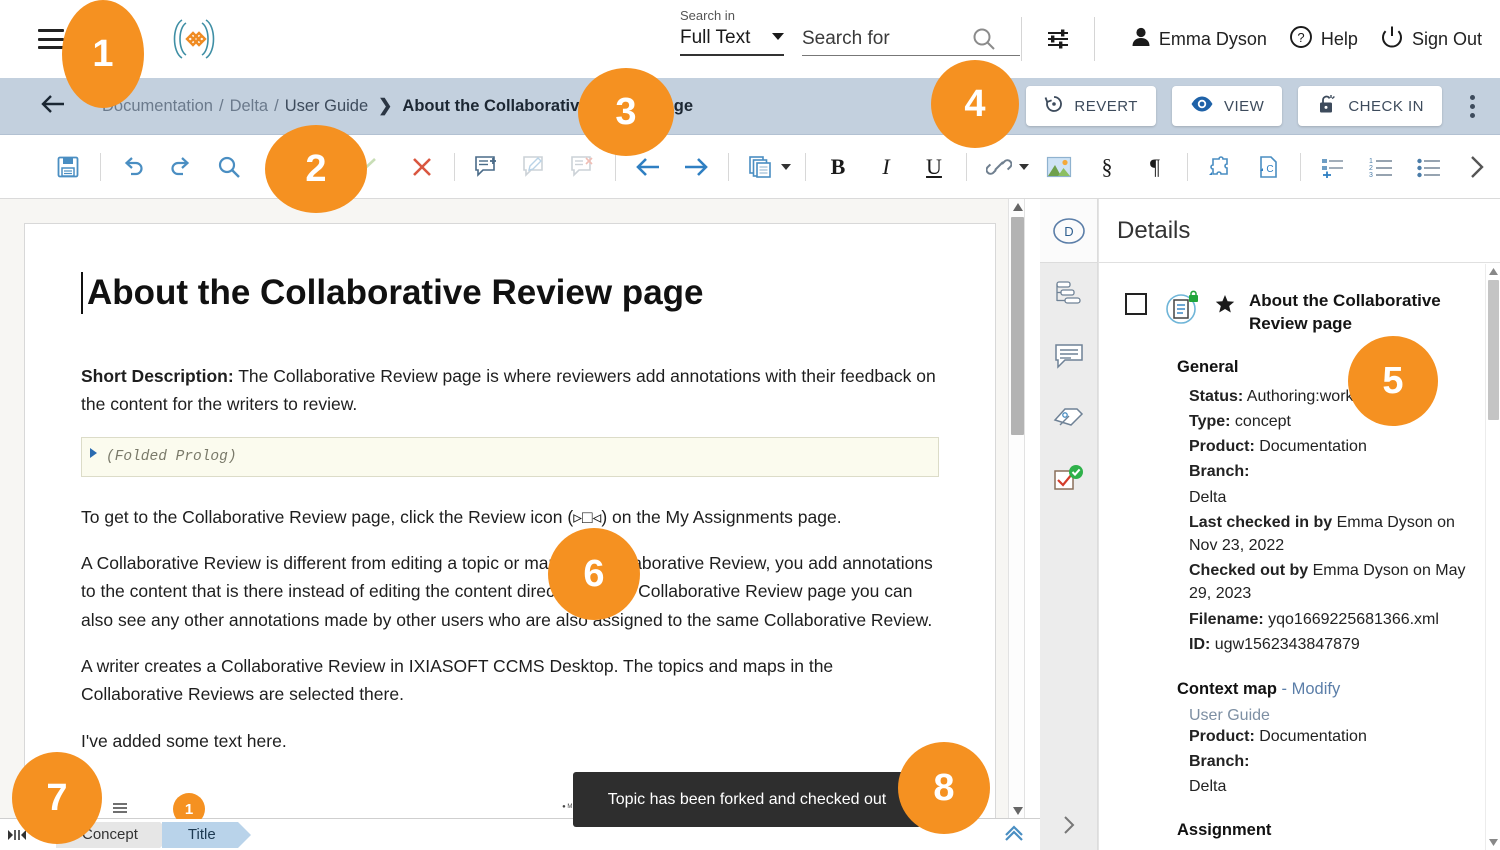 The height and width of the screenshot is (850, 1500). What do you see at coordinates (181, 167) in the screenshot?
I see `redo-icon` at bounding box center [181, 167].